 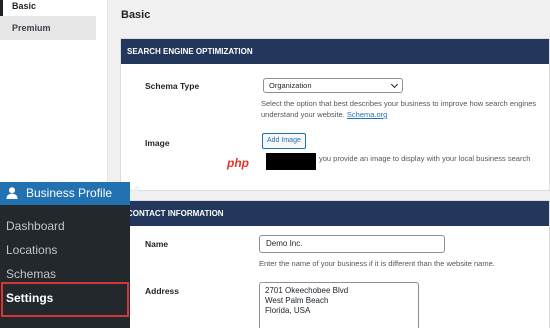 I want to click on contact-section-title: CONTACT INFORMATION, so click(x=335, y=213).